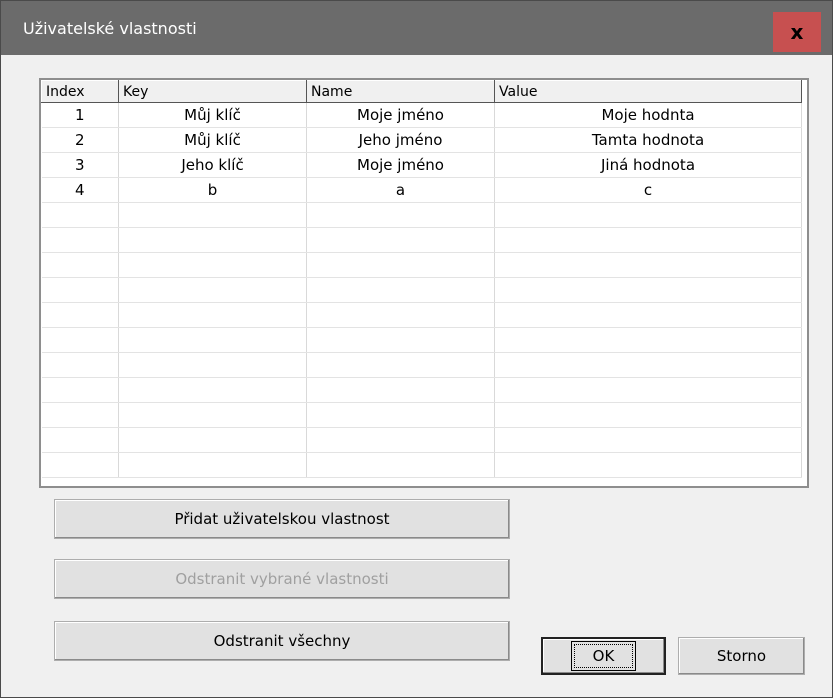 Image resolution: width=833 pixels, height=698 pixels. Describe the element at coordinates (282, 579) in the screenshot. I see `remove-selected-button: Odstranit vybrané vlastnosti` at that location.